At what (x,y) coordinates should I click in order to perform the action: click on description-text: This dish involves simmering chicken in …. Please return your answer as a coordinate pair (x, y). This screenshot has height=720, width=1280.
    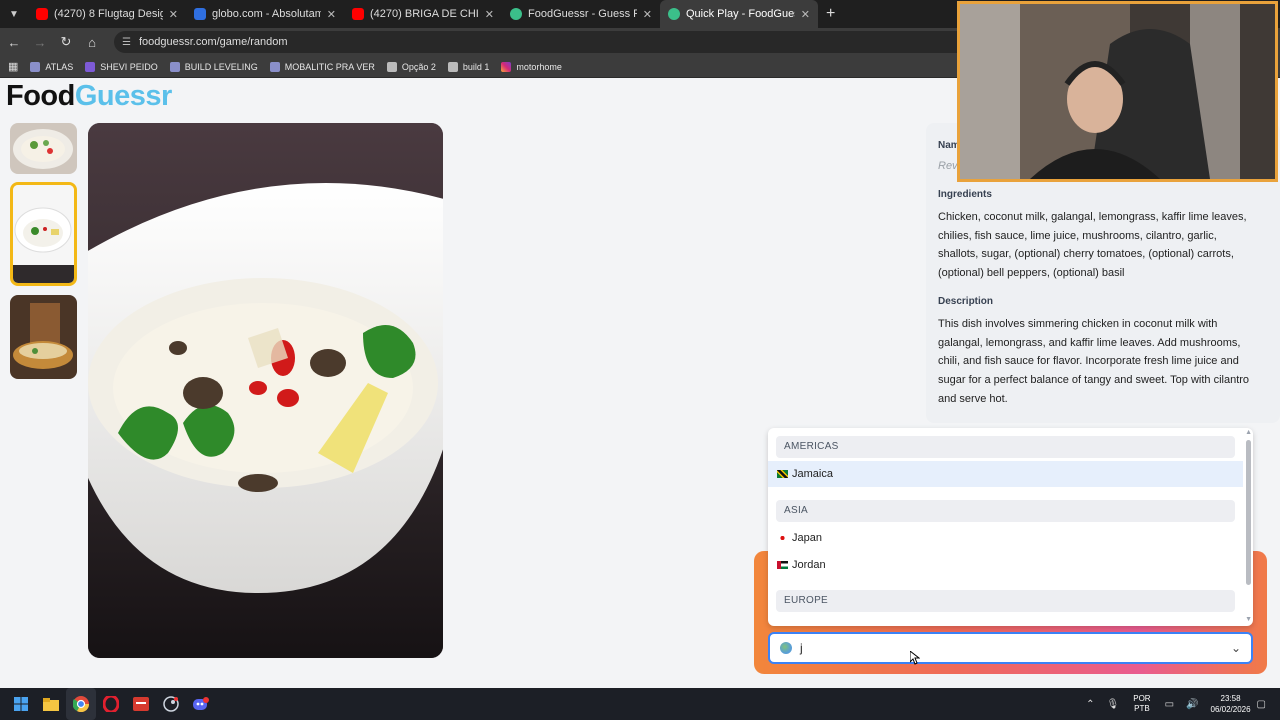
    Looking at the image, I should click on (1094, 361).